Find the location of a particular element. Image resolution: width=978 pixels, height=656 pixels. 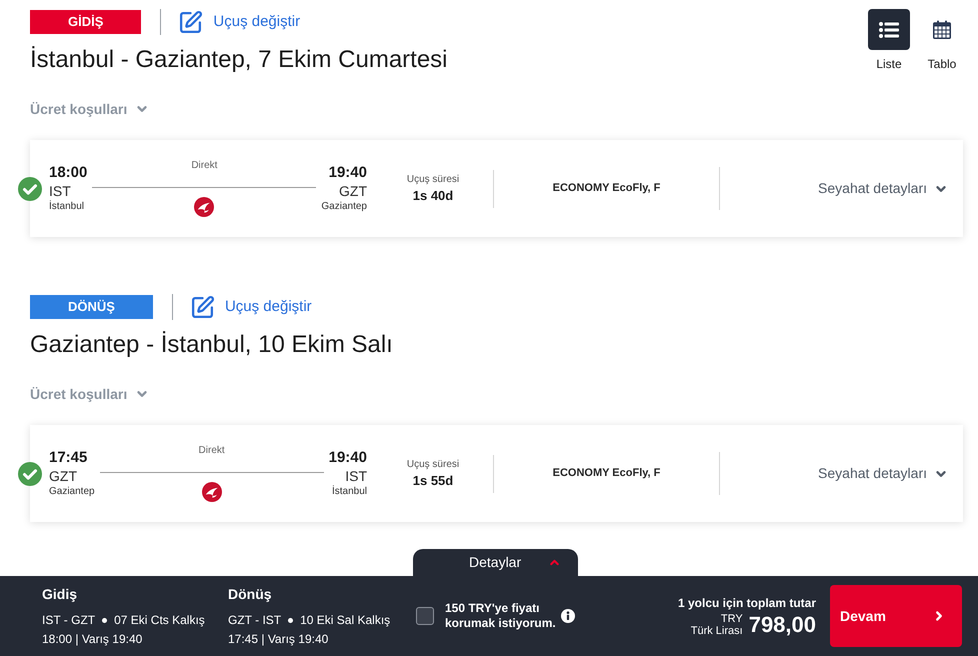

view-label: Tablo is located at coordinates (942, 64).